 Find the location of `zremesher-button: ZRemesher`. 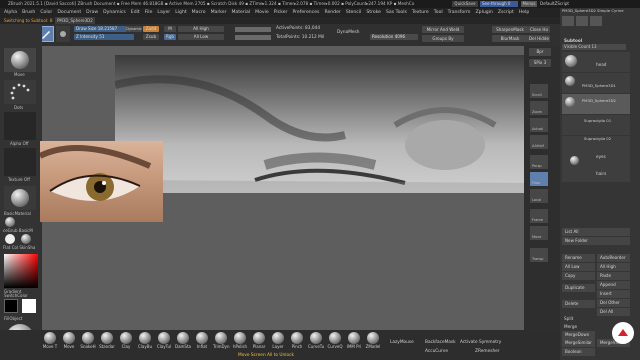

zremesher-button: ZRemesher is located at coordinates (487, 351).